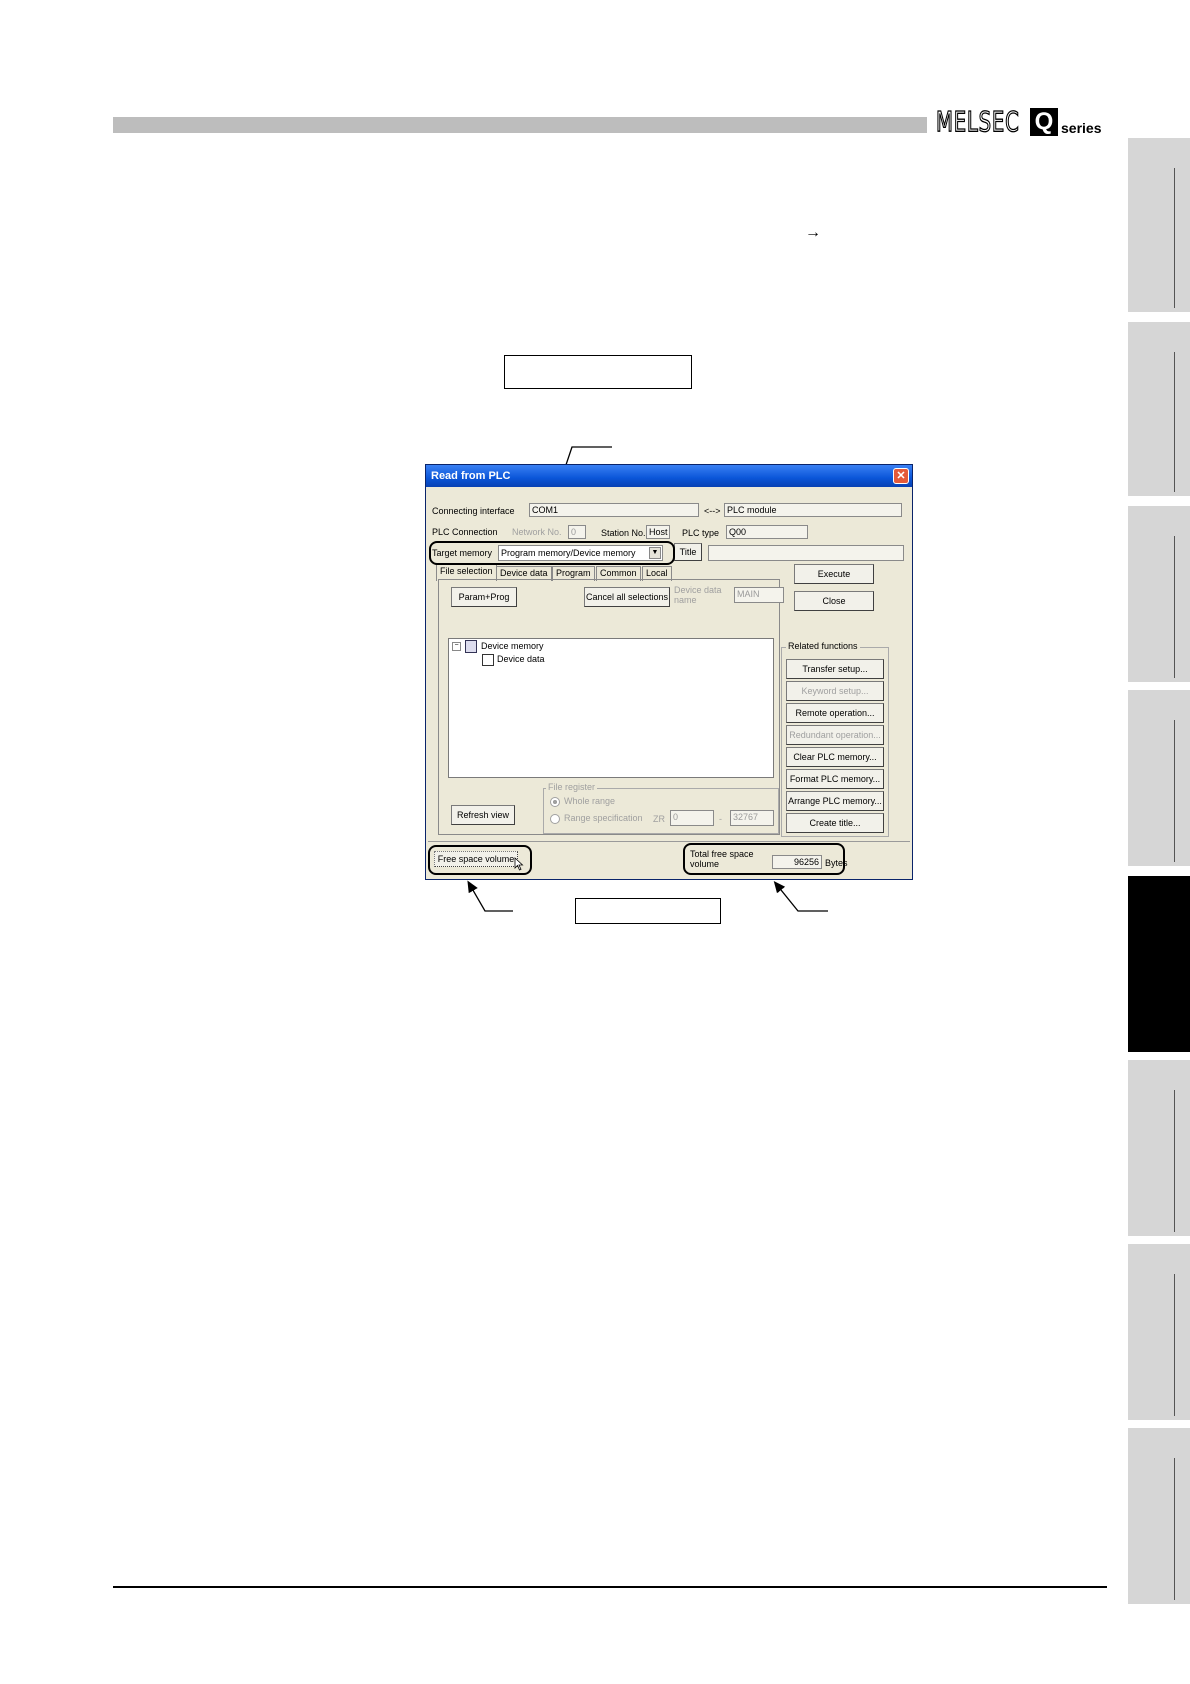 Image resolution: width=1190 pixels, height=1684 pixels. I want to click on device-data-checkbox, so click(488, 660).